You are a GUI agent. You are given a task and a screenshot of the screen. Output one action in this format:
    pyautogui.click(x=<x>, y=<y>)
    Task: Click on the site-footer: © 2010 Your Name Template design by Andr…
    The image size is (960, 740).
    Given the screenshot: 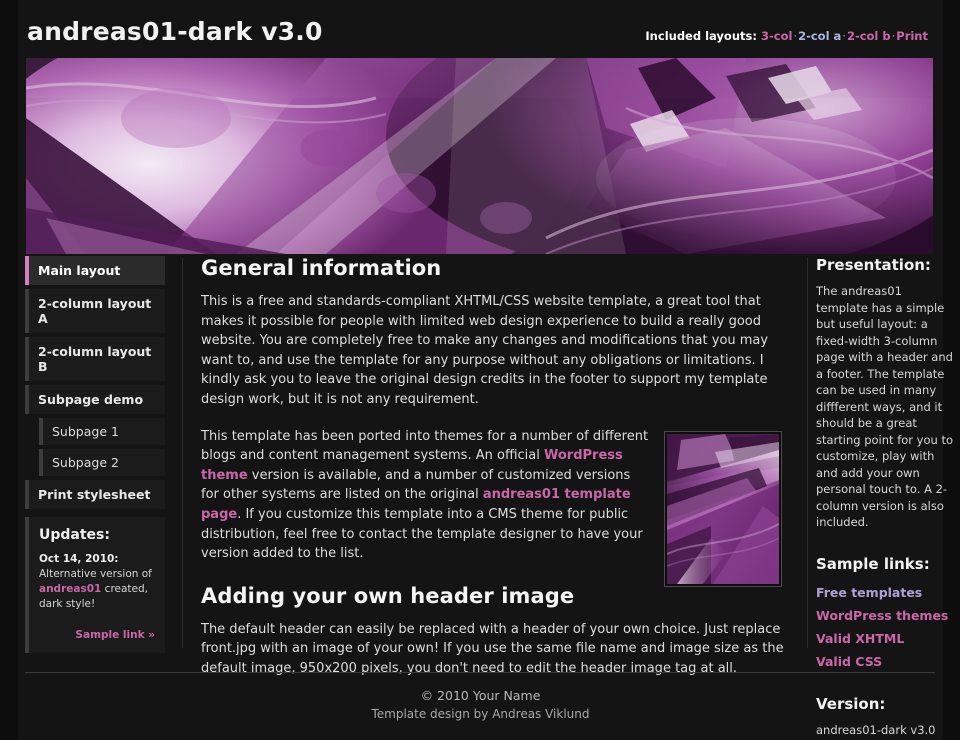 What is the action you would take?
    pyautogui.click(x=480, y=706)
    